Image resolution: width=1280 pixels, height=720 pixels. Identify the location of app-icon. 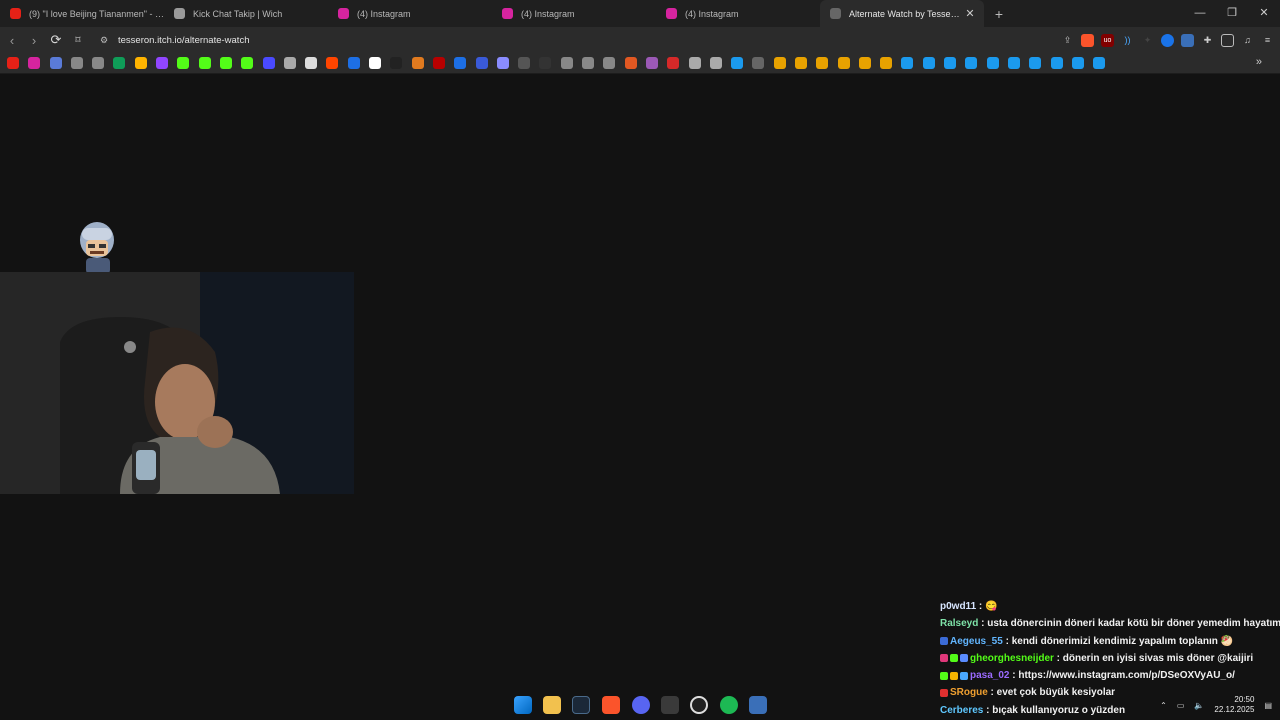
(670, 705).